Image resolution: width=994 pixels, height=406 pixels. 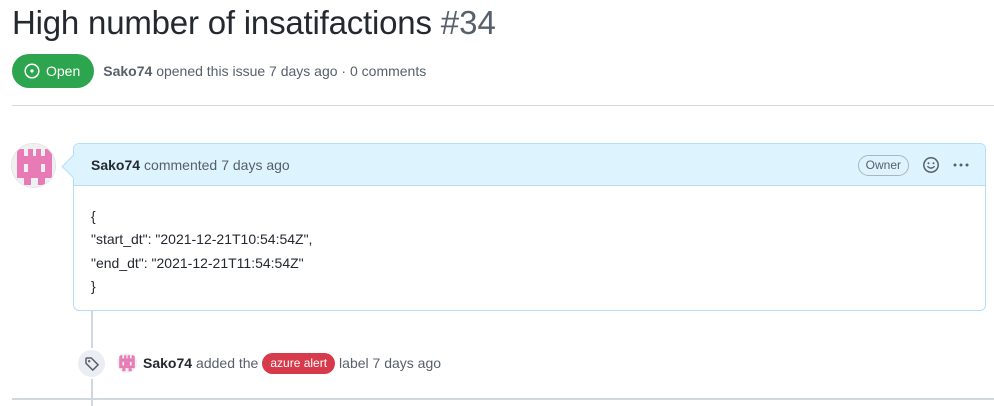 I want to click on owner-badge: Owner, so click(x=883, y=165).